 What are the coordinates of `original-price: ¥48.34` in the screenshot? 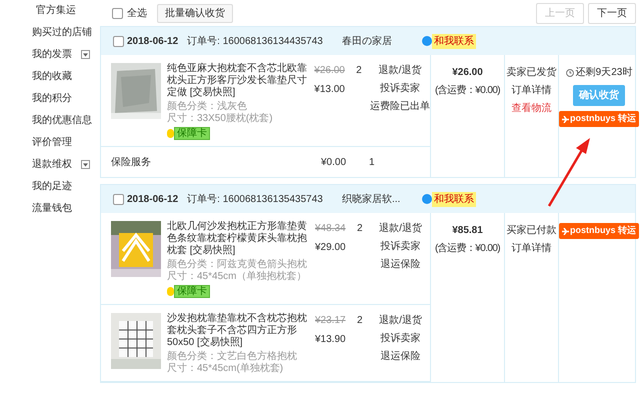 It's located at (331, 229).